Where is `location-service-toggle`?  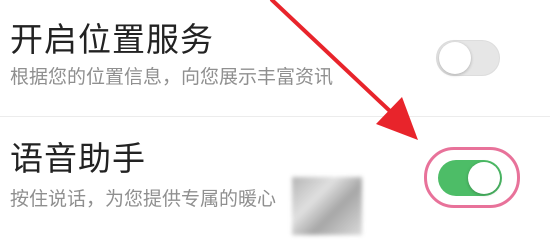 location-service-toggle is located at coordinates (468, 58).